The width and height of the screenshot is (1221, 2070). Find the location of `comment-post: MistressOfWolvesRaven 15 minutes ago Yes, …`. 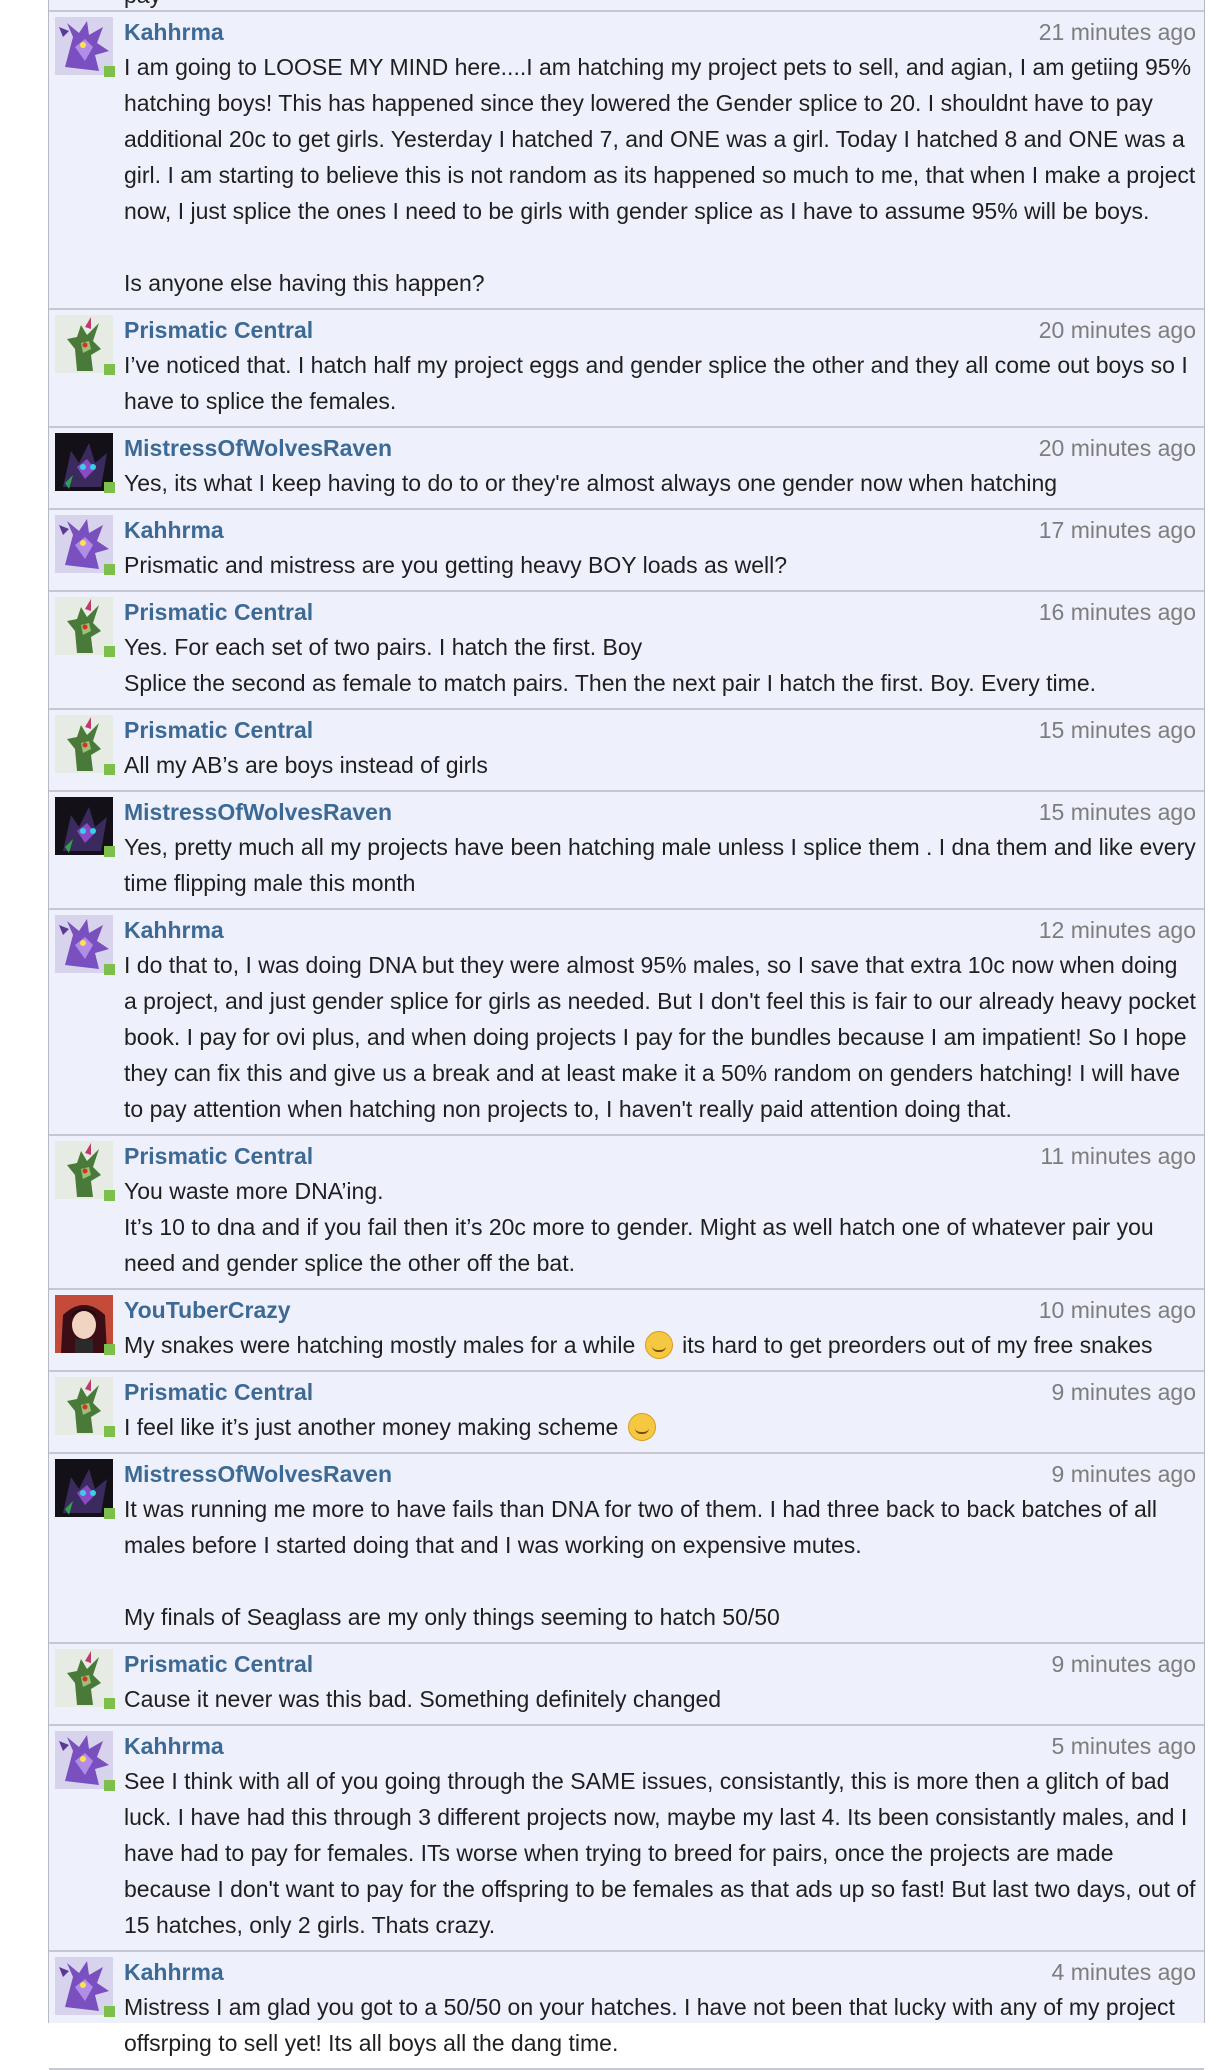

comment-post: MistressOfWolvesRaven 15 minutes ago Yes, … is located at coordinates (626, 851).